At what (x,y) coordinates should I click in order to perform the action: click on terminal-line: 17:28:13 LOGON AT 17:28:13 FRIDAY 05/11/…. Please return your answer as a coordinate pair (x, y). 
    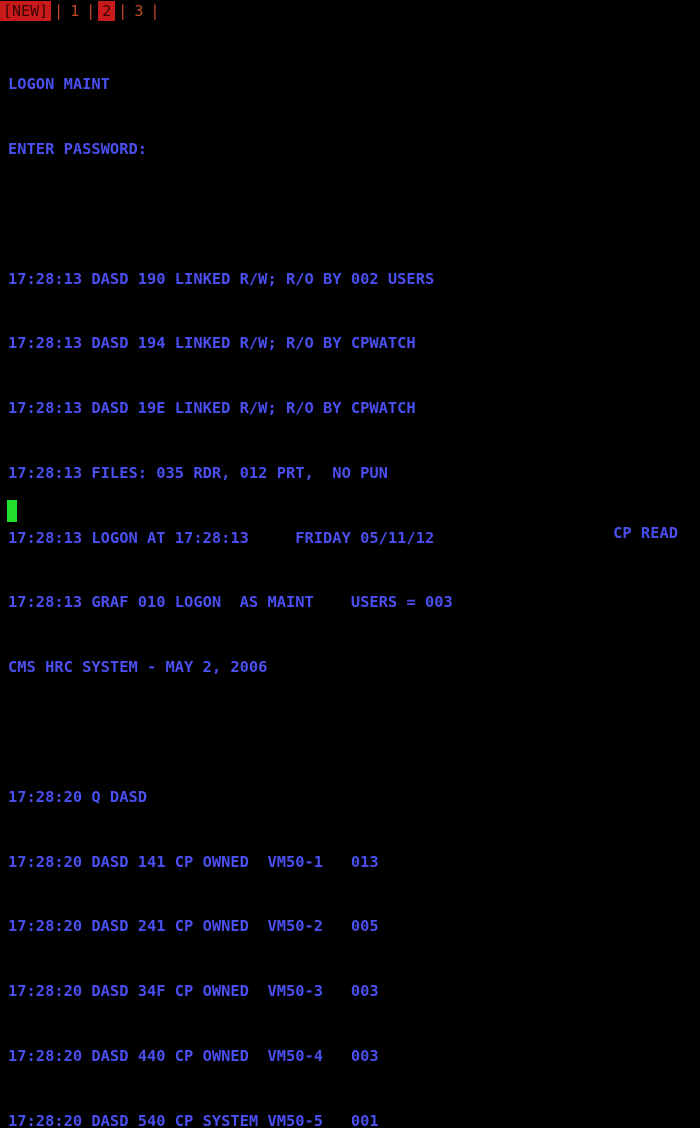
    Looking at the image, I should click on (221, 537).